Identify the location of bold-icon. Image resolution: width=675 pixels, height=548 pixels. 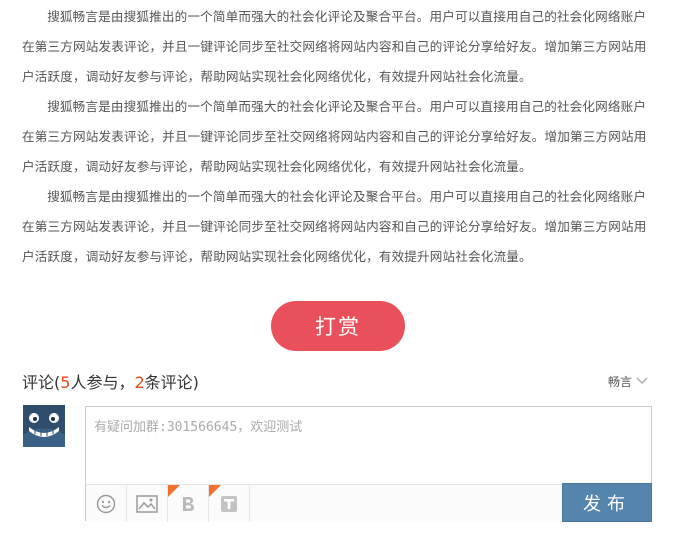
(188, 504).